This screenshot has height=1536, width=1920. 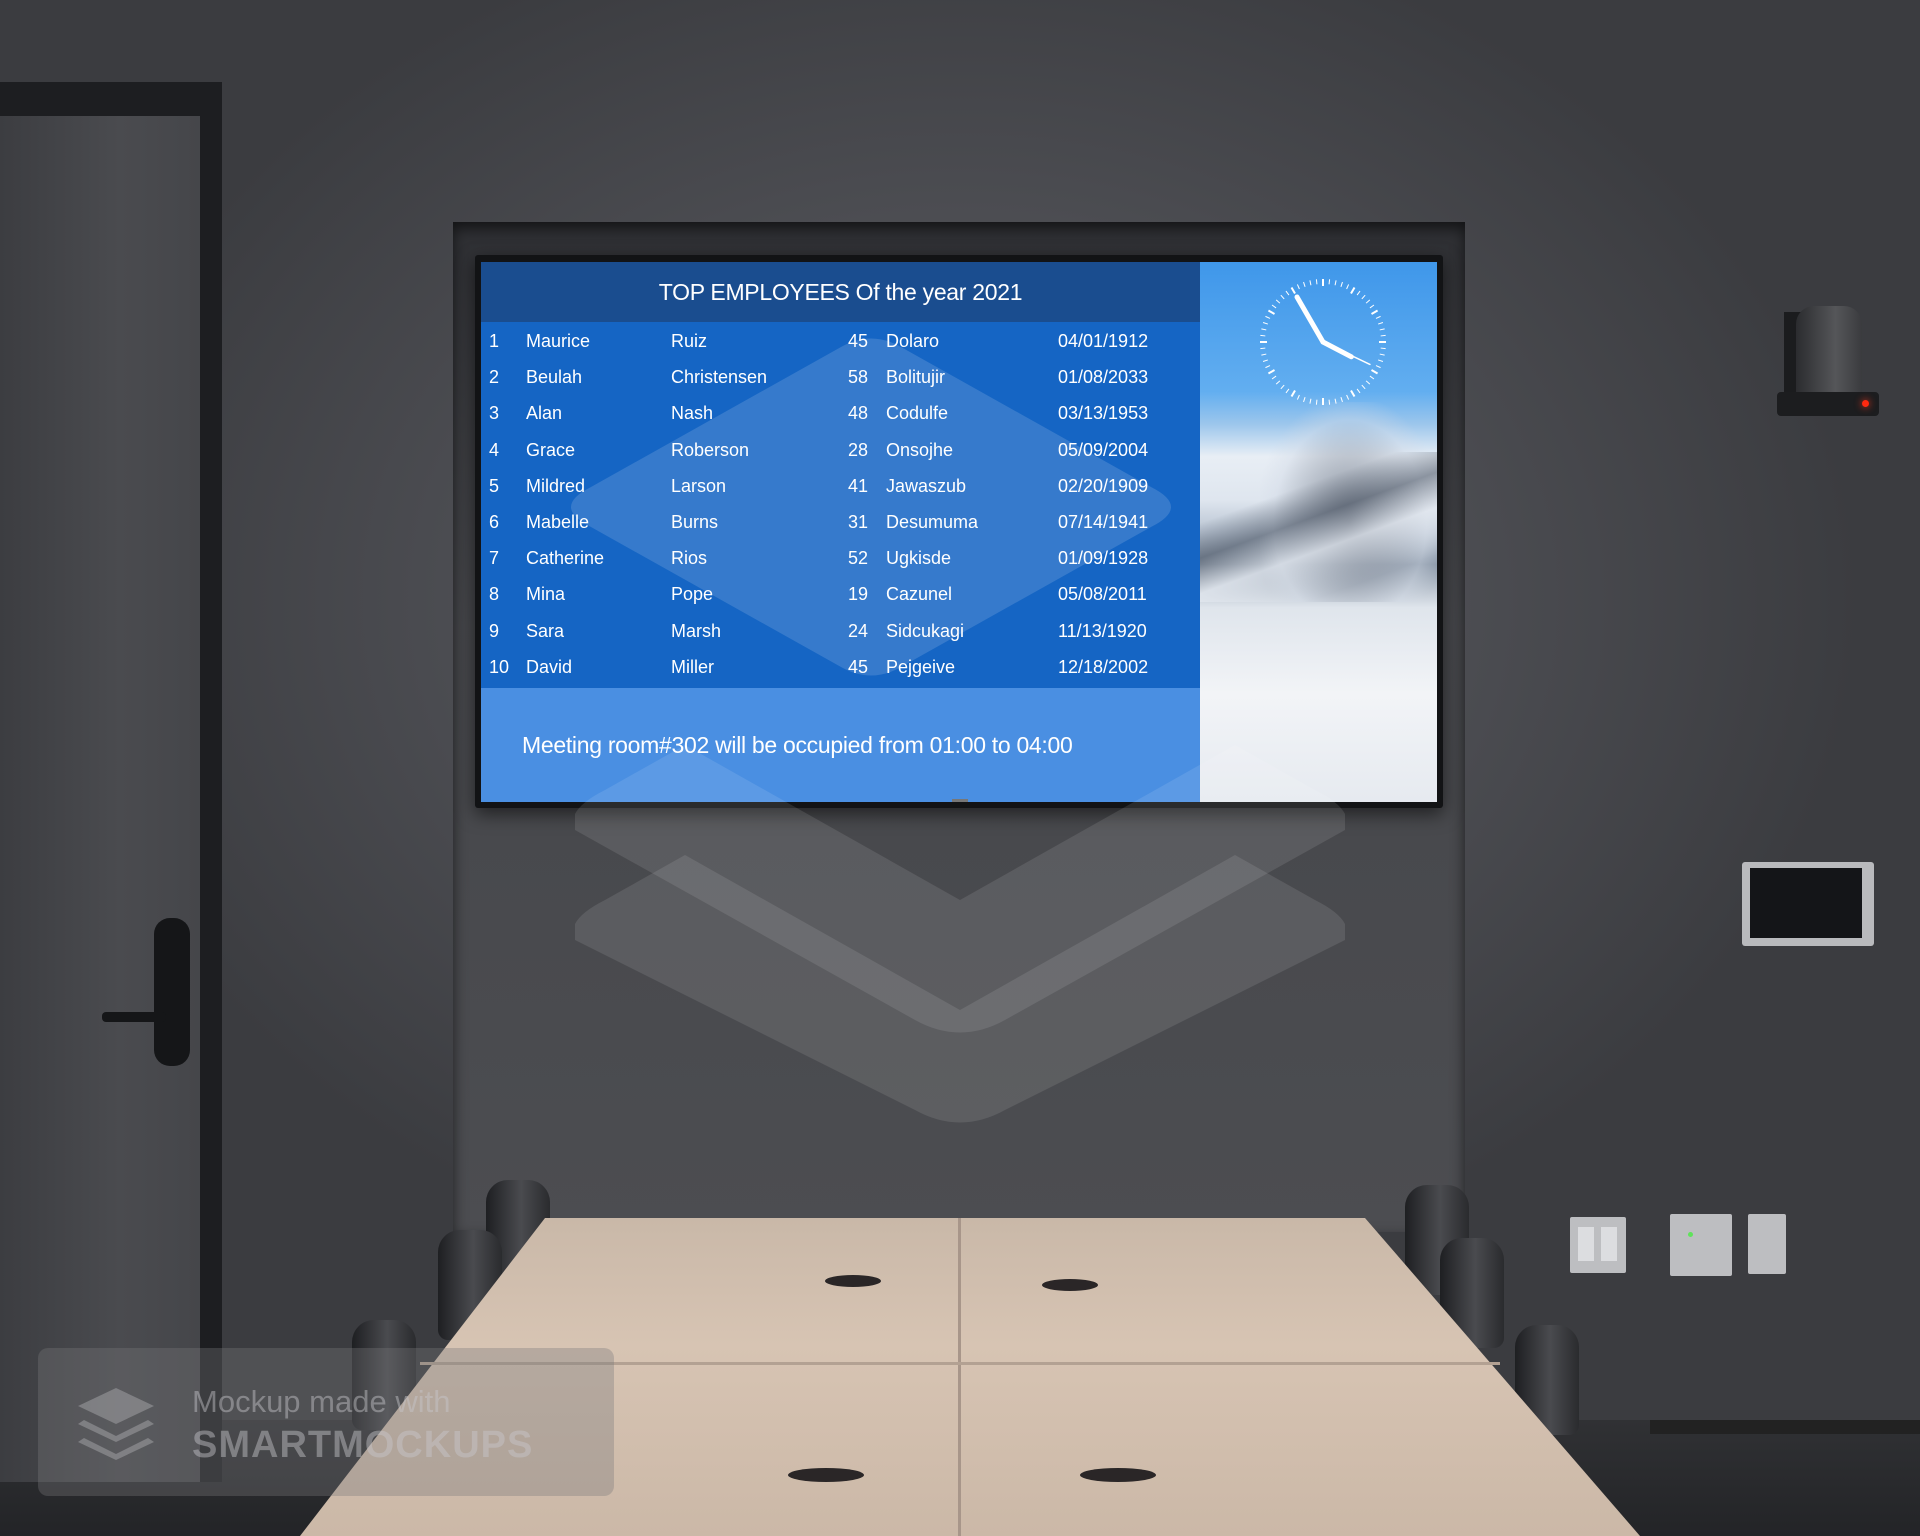 I want to click on table-seam, so click(x=959, y=1377).